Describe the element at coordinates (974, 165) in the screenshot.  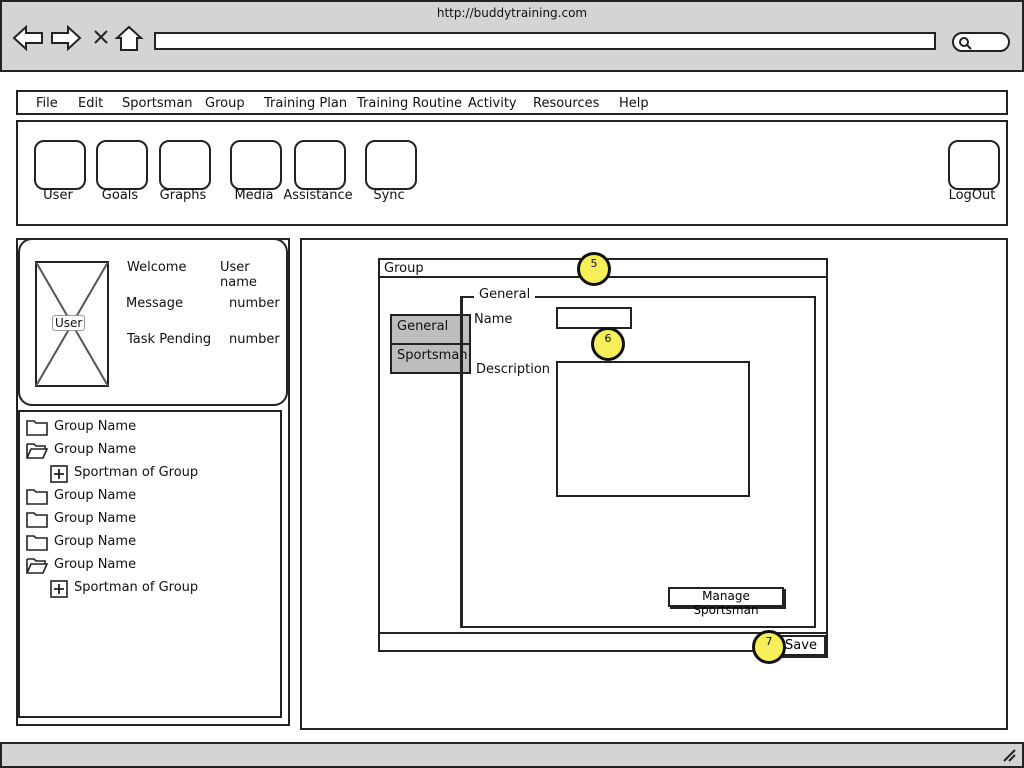
I see `logout-button` at that location.